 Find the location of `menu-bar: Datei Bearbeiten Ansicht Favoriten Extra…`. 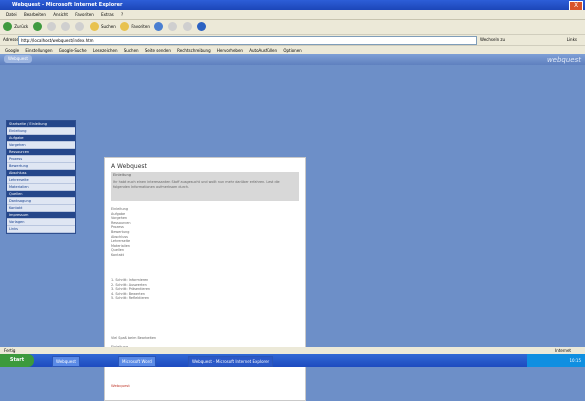

menu-bar: Datei Bearbeiten Ansicht Favoriten Extra… is located at coordinates (292, 15).